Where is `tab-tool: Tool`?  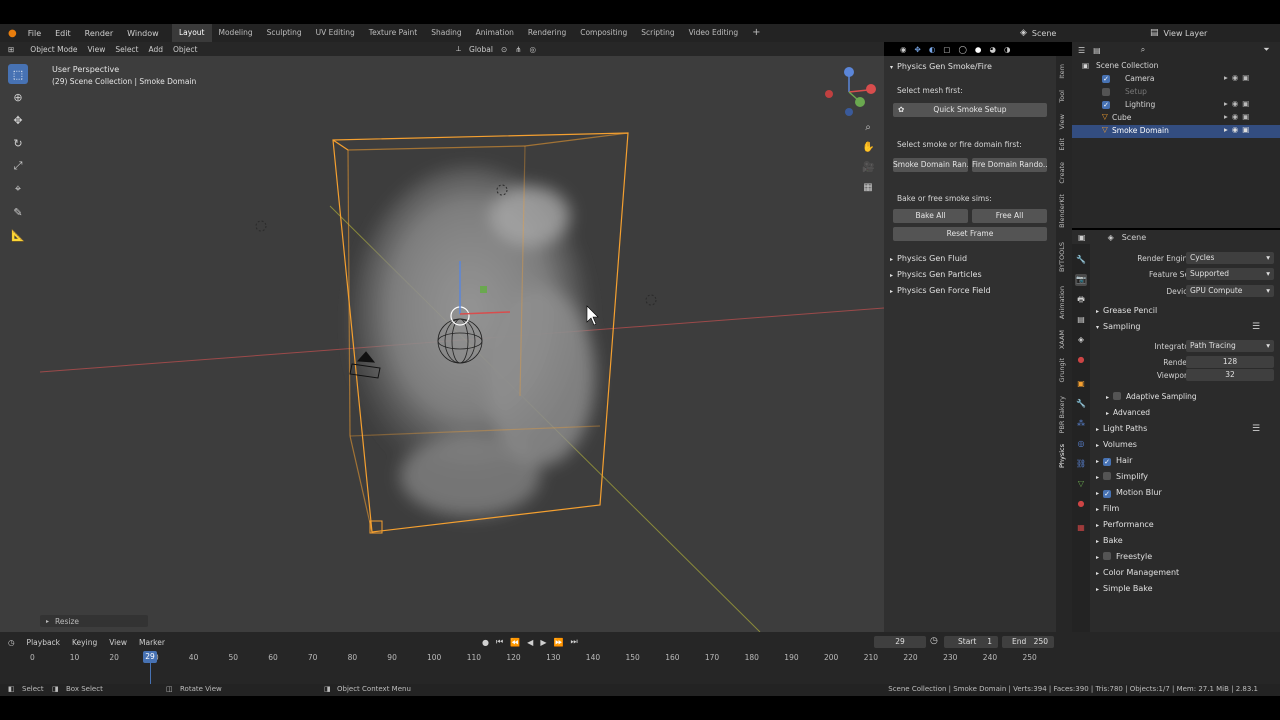 tab-tool: Tool is located at coordinates (1062, 96).